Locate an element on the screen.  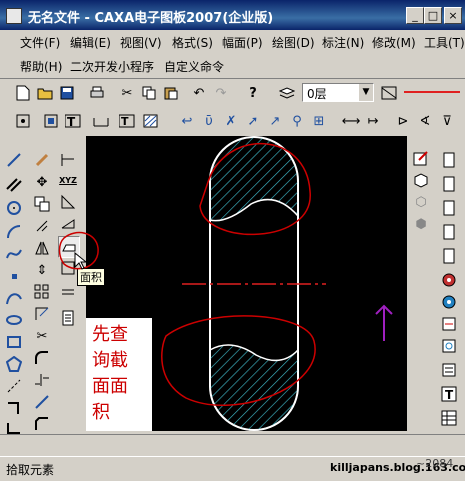
gear-icon is located at coordinates (449, 302).